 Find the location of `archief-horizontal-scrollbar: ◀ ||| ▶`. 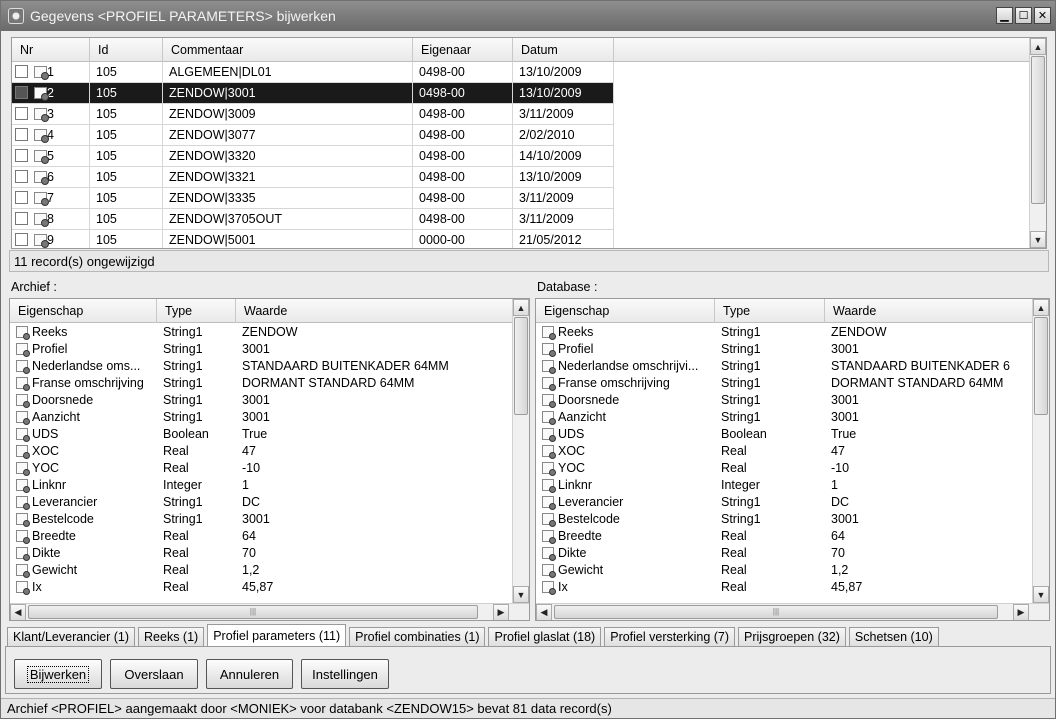

archief-horizontal-scrollbar: ◀ ||| ▶ is located at coordinates (269, 611).